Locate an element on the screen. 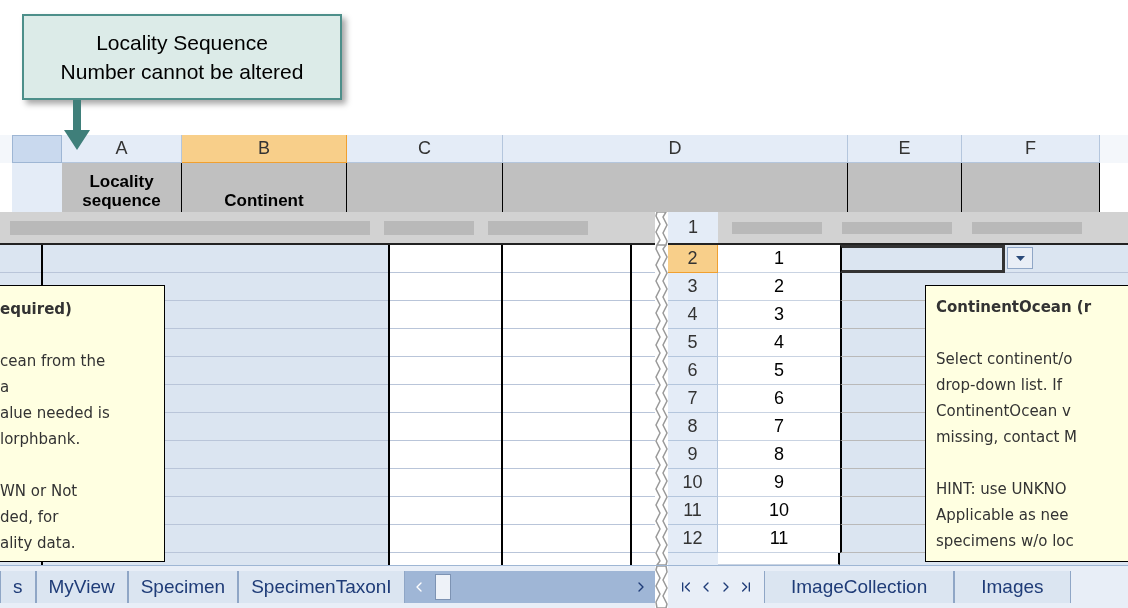 The image size is (1128, 608). column-header: E is located at coordinates (905, 149).